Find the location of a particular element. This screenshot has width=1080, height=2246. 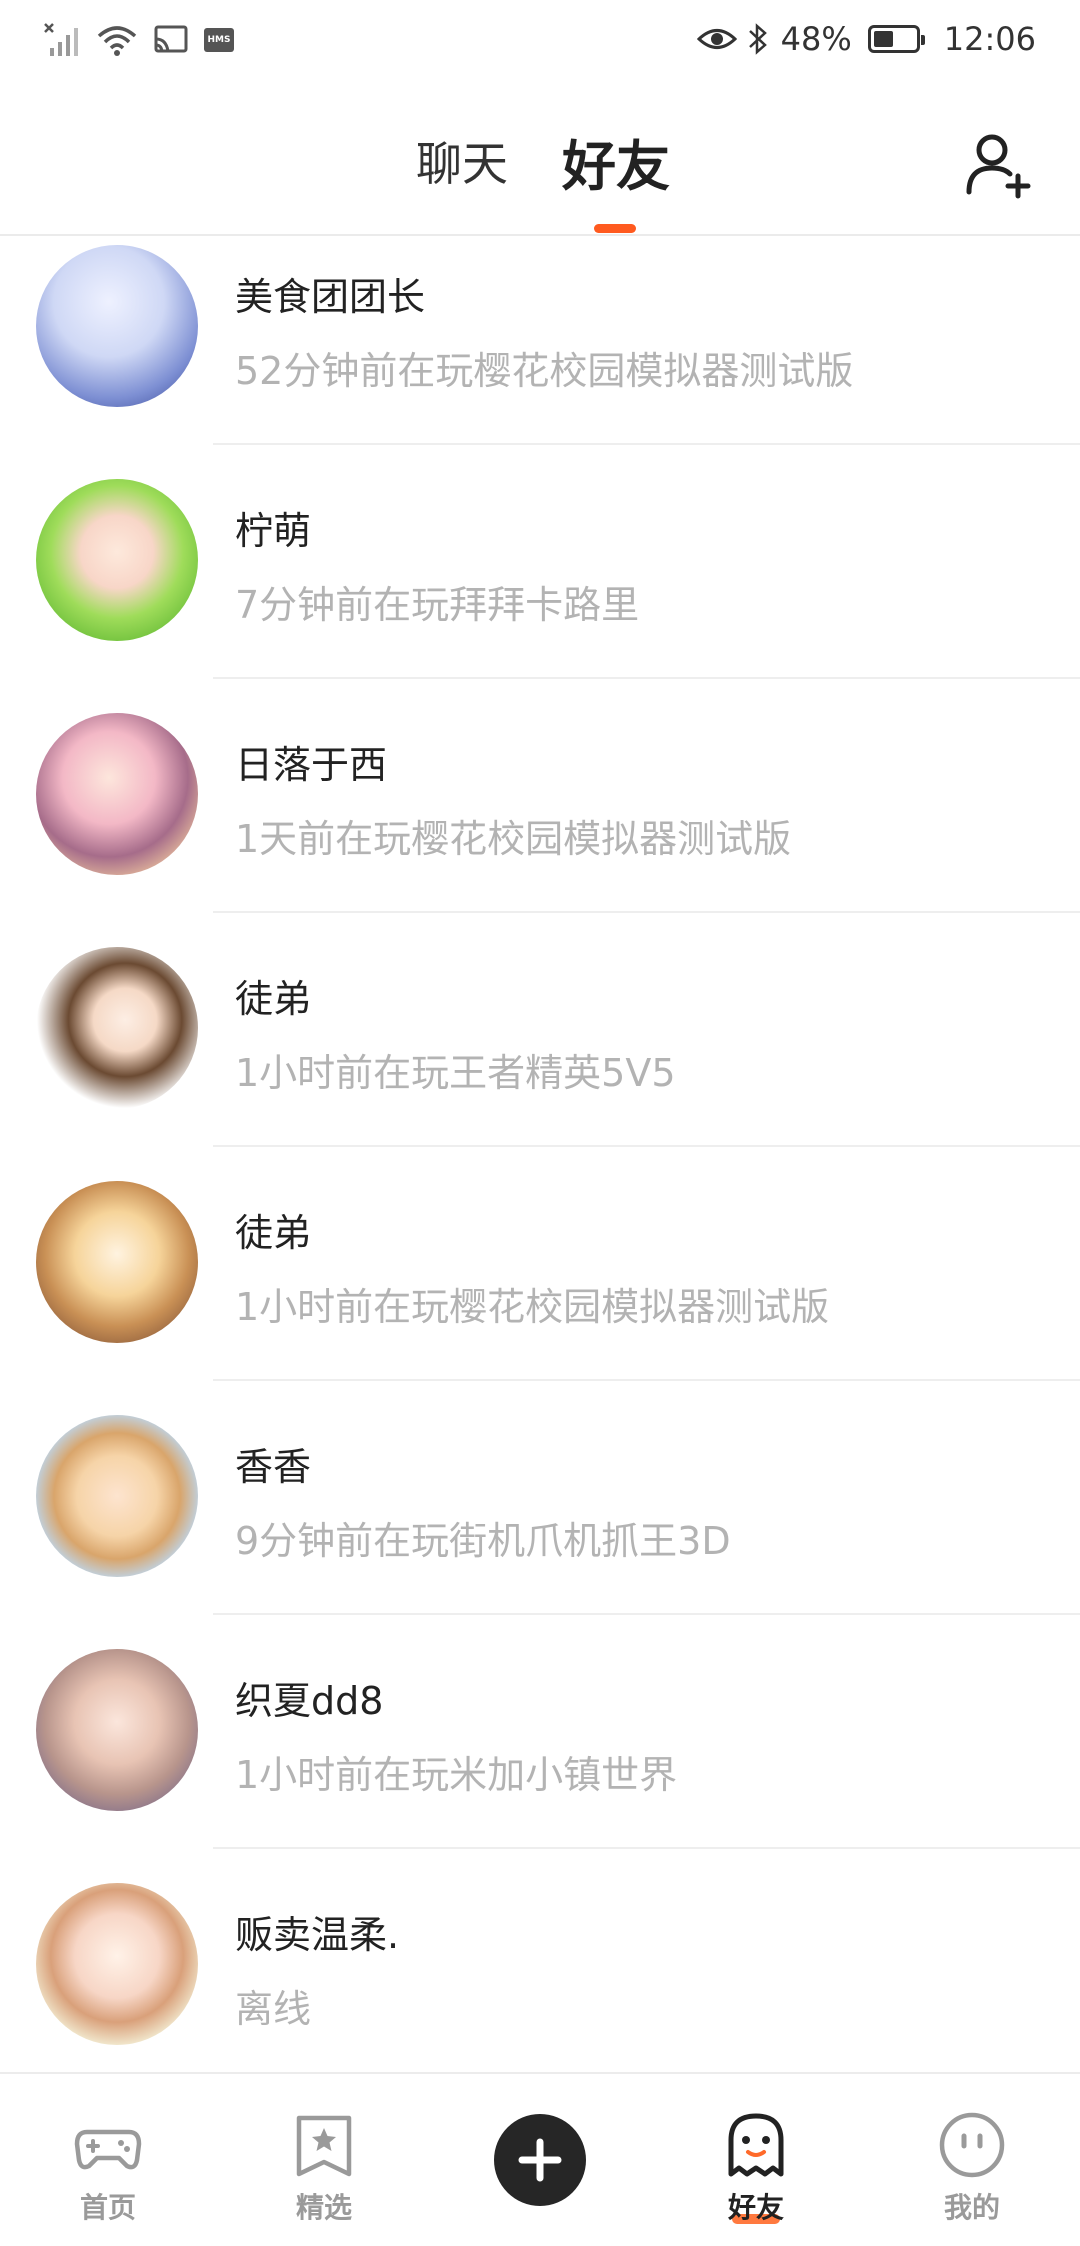

status-bar: HMS 48% 12:06 is located at coordinates (540, 43).